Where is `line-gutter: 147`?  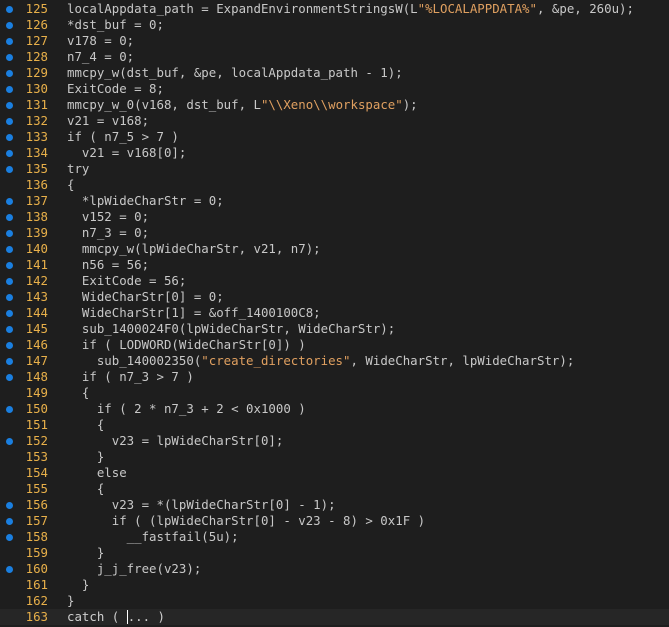 line-gutter: 147 is located at coordinates (28, 361).